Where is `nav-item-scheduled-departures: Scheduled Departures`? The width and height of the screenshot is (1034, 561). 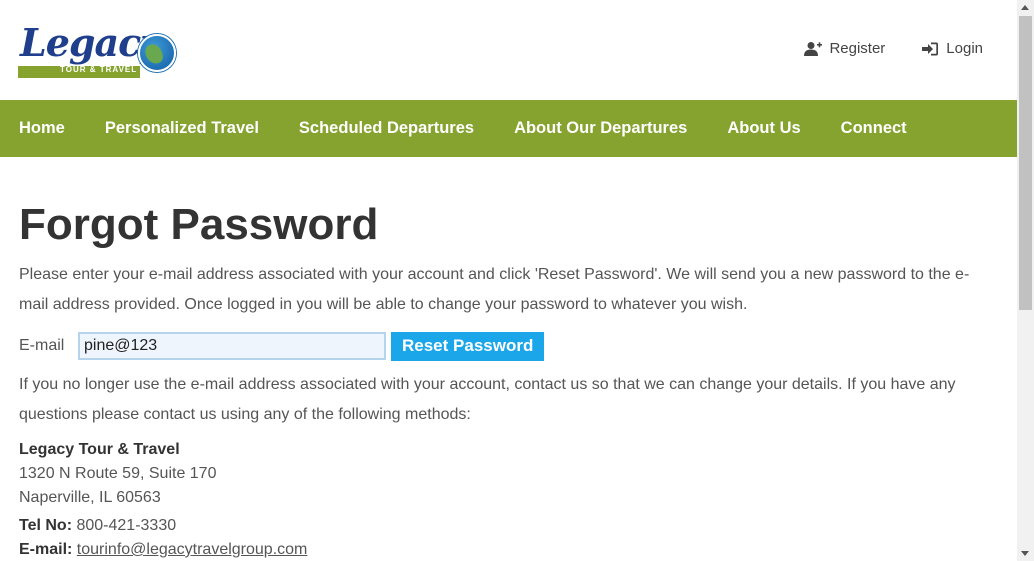
nav-item-scheduled-departures: Scheduled Departures is located at coordinates (386, 128).